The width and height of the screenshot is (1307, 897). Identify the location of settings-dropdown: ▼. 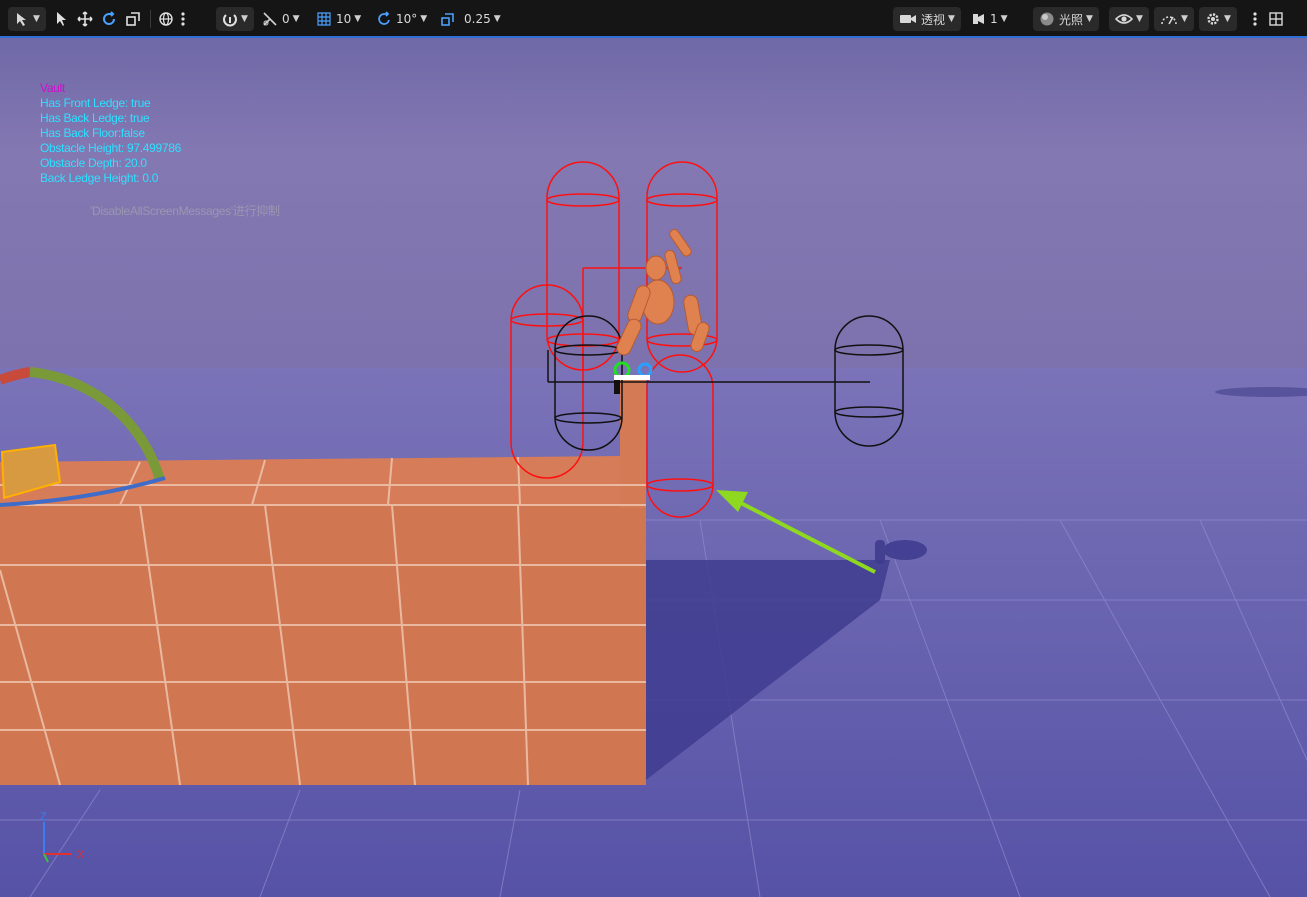
(1218, 19).